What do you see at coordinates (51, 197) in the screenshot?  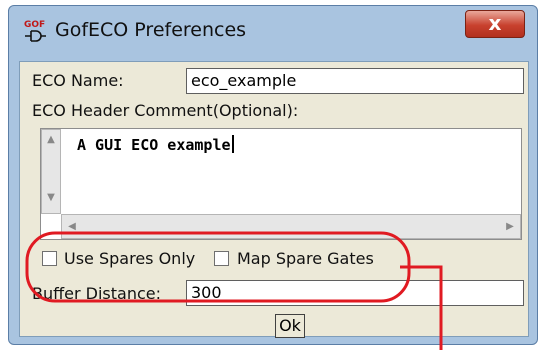 I see `scroll-down-icon: ▼` at bounding box center [51, 197].